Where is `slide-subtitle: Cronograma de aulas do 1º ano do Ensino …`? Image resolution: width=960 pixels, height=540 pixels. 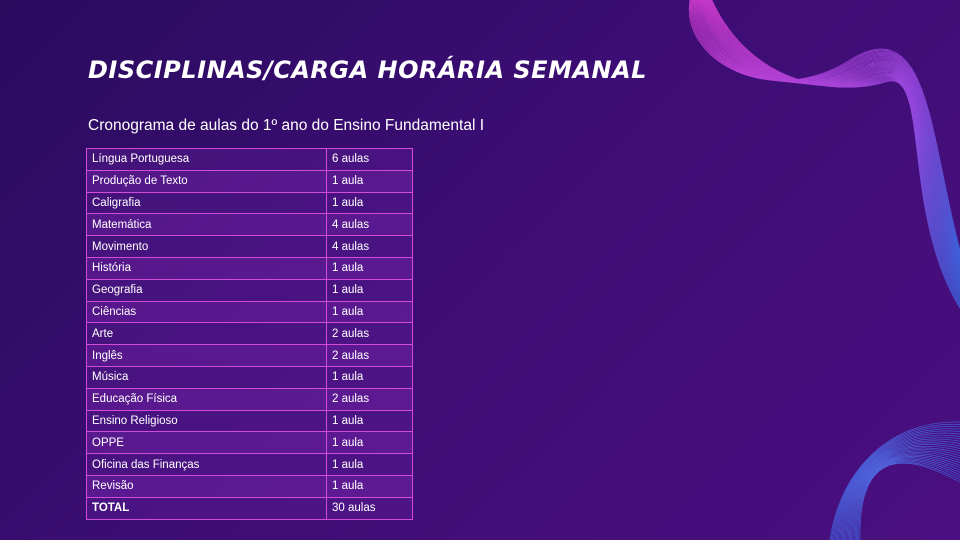 slide-subtitle: Cronograma de aulas do 1º ano do Ensino … is located at coordinates (286, 125).